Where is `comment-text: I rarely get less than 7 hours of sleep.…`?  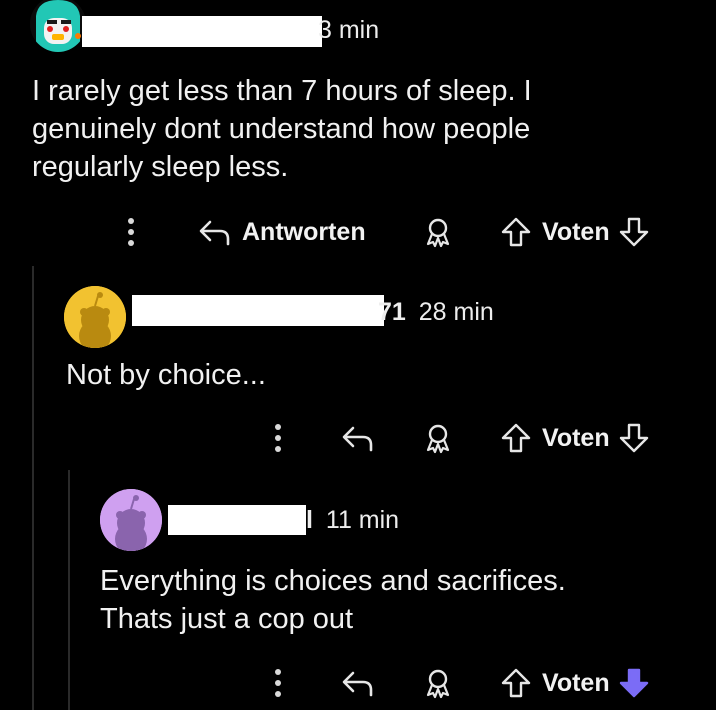
comment-text: I rarely get less than 7 hours of sleep.… is located at coordinates (282, 129).